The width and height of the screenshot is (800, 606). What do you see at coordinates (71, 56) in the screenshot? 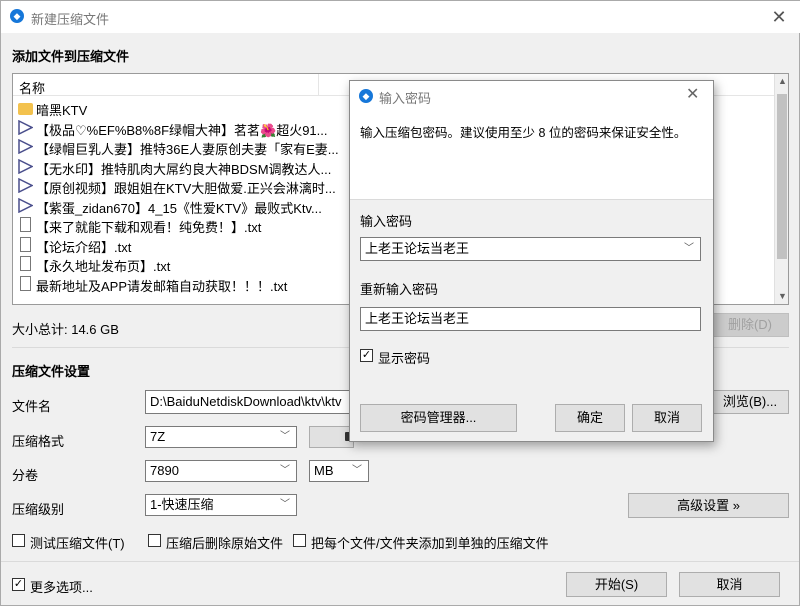
I see `section-add-label: 添加文件到压缩文件` at bounding box center [71, 56].